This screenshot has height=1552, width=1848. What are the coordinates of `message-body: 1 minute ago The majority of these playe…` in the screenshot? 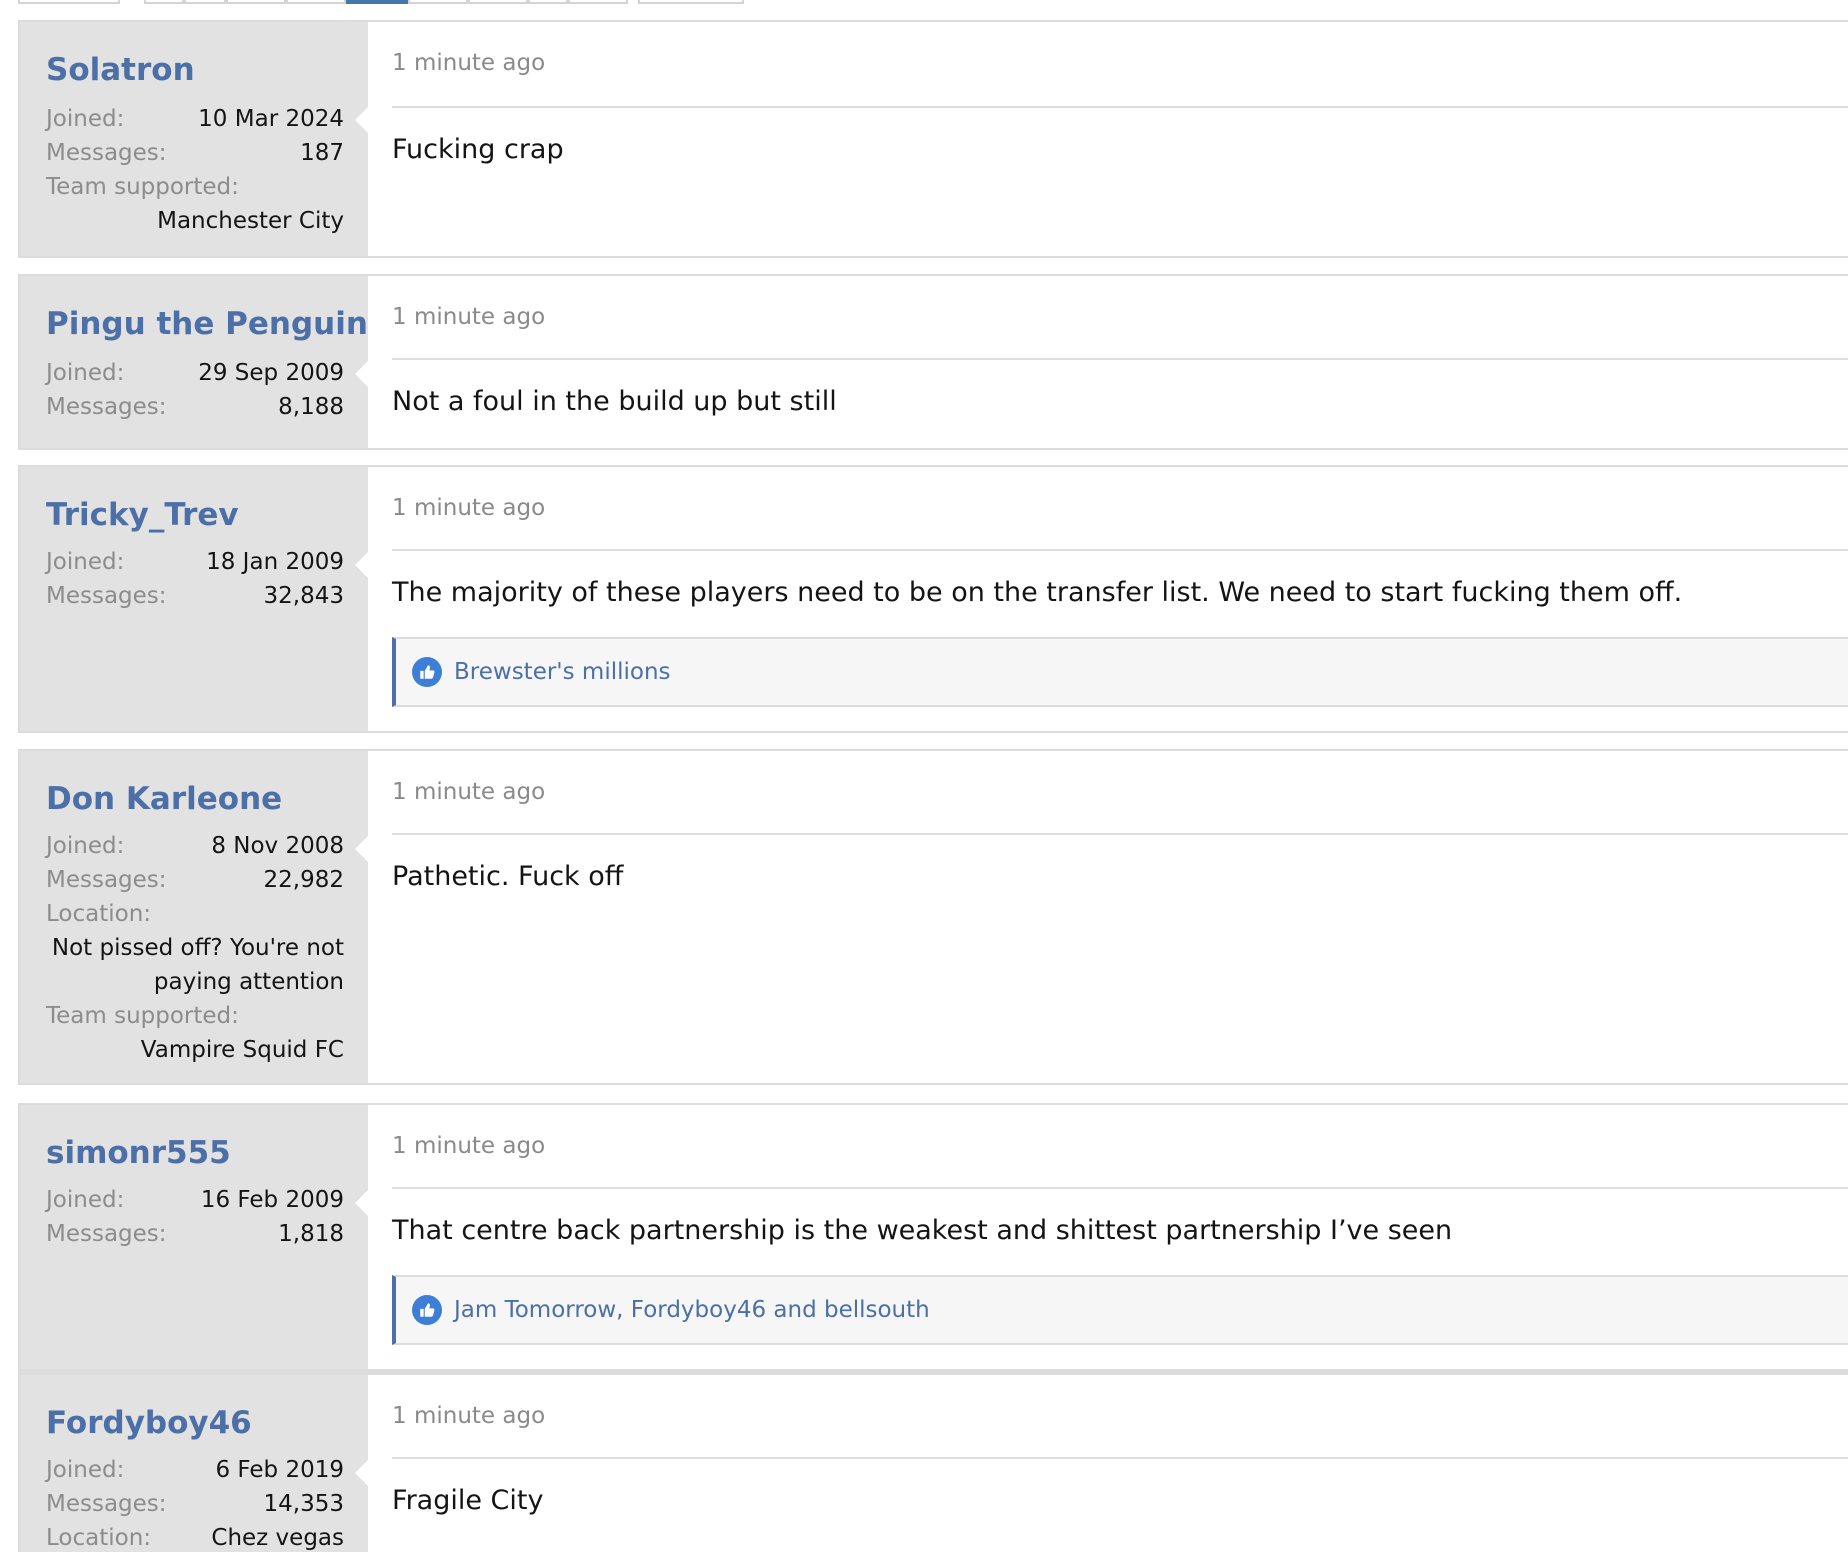 It's located at (1108, 599).